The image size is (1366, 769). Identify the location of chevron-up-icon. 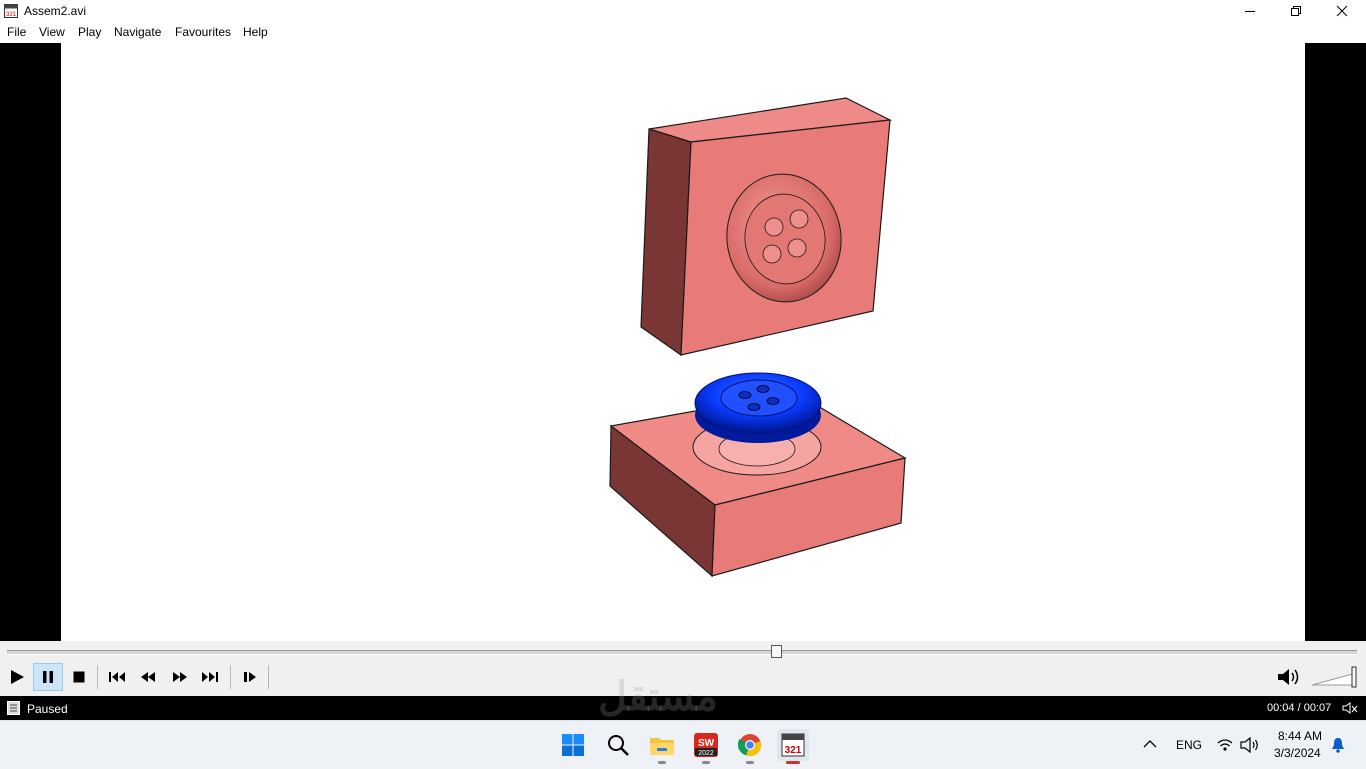
(1150, 744).